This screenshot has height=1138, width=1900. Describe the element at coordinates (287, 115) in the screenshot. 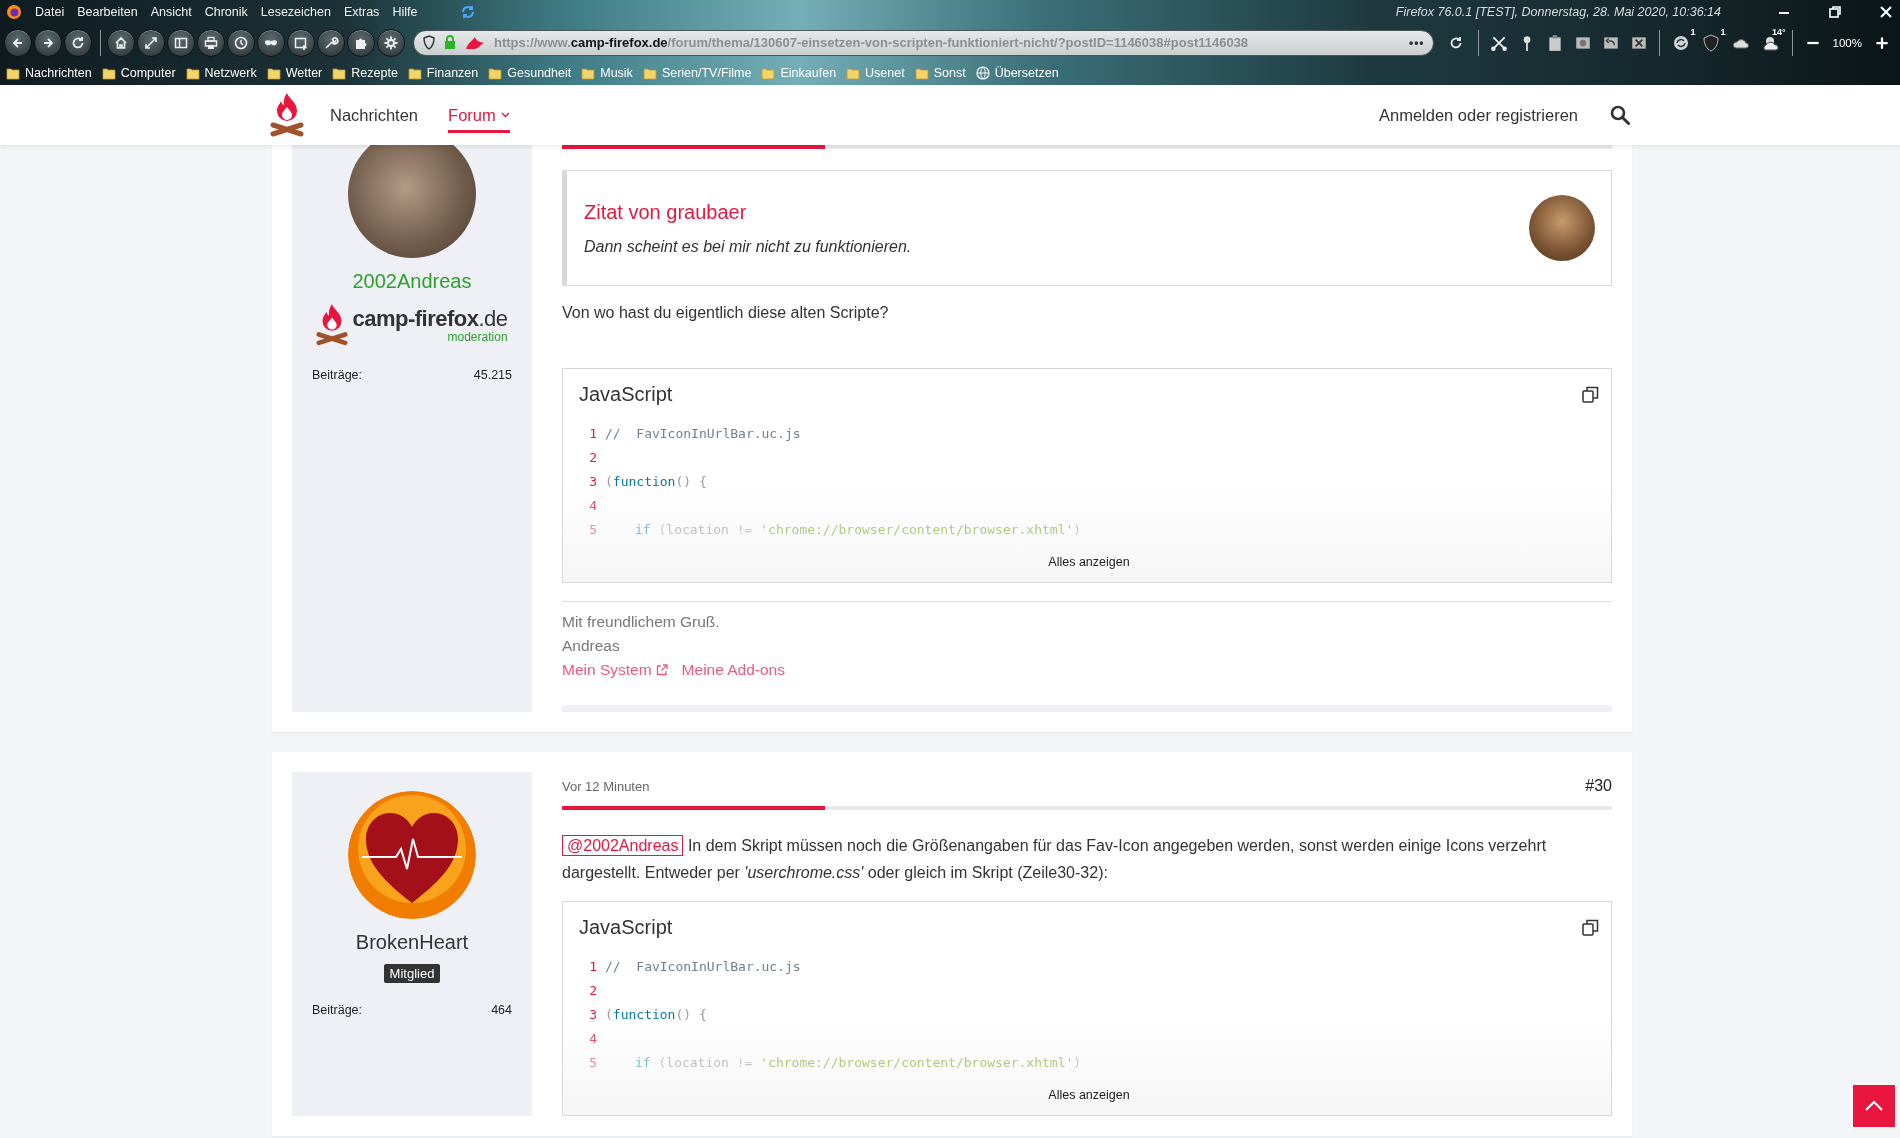

I see `site-logo` at that location.